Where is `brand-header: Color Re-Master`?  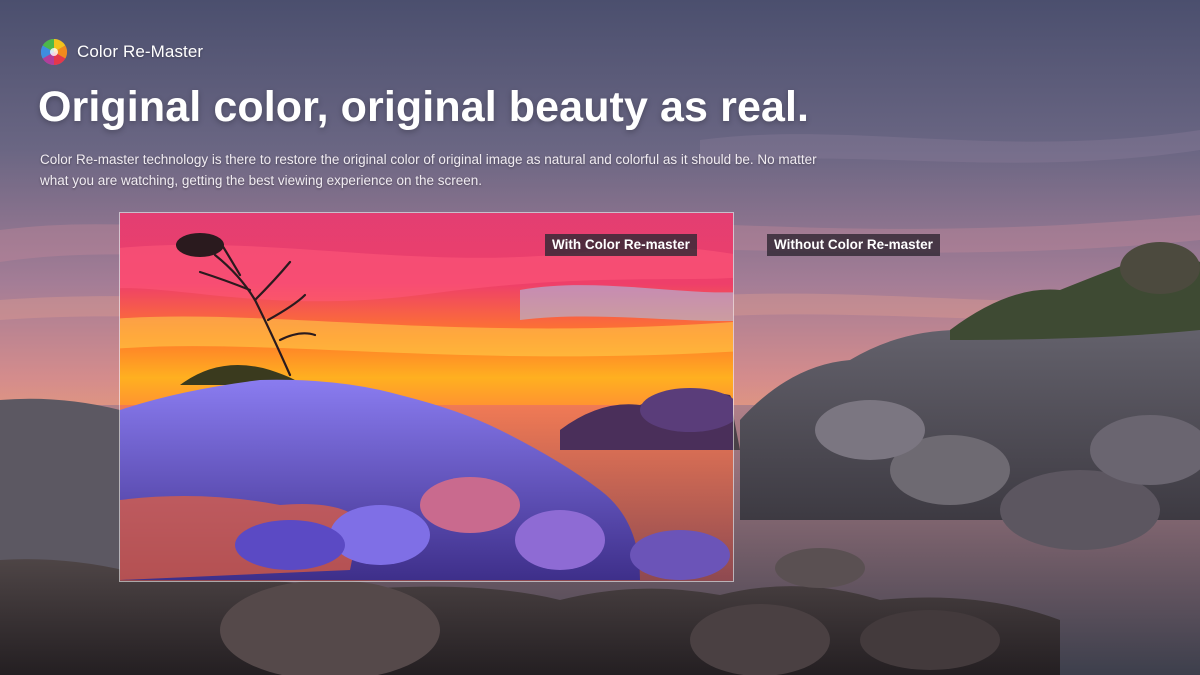 brand-header: Color Re-Master is located at coordinates (121, 52).